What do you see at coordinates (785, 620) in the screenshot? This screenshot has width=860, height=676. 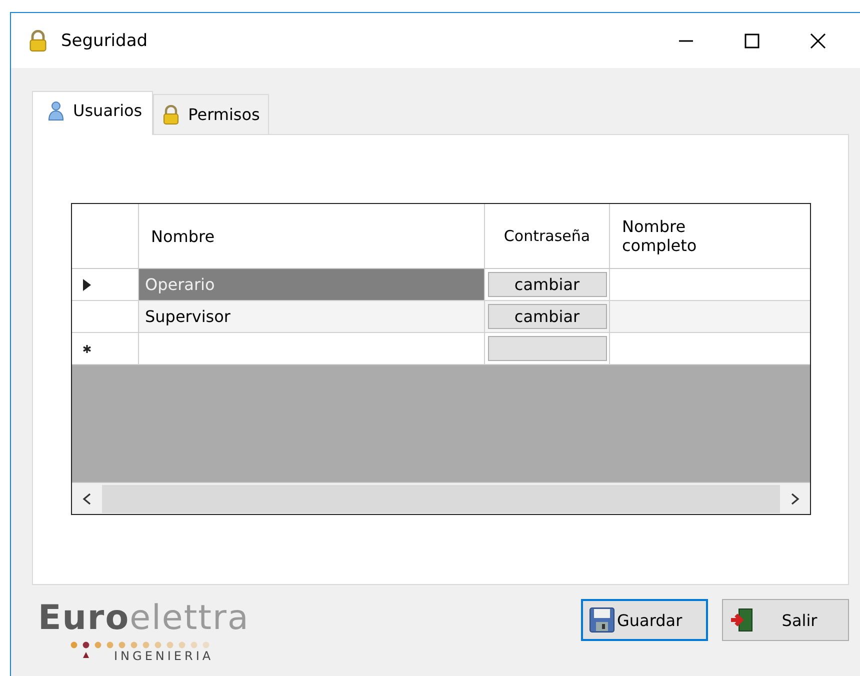 I see `action-button: Salir` at bounding box center [785, 620].